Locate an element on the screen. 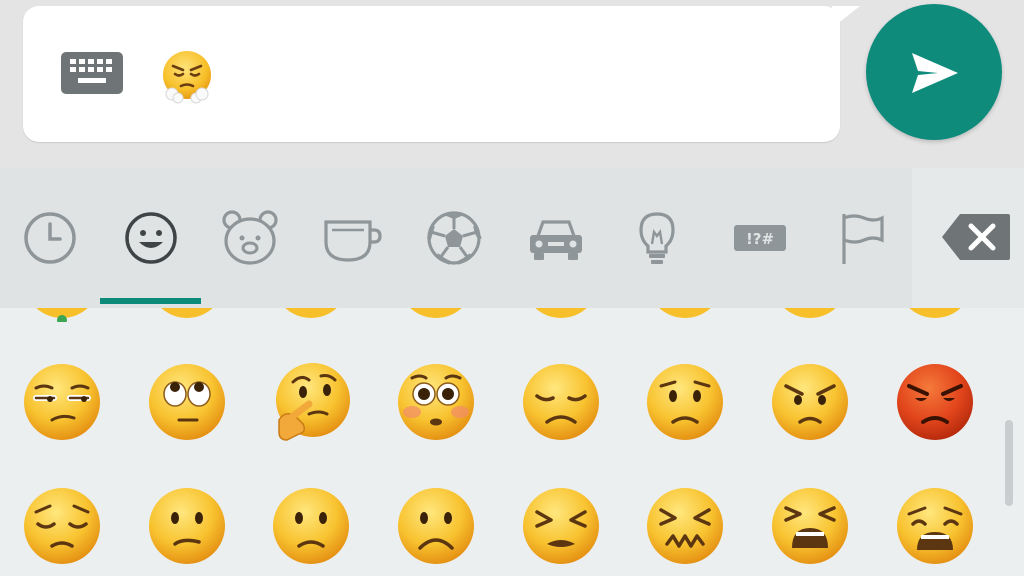 Image resolution: width=1024 pixels, height=576 pixels. symbols-label: !?# is located at coordinates (760, 239).